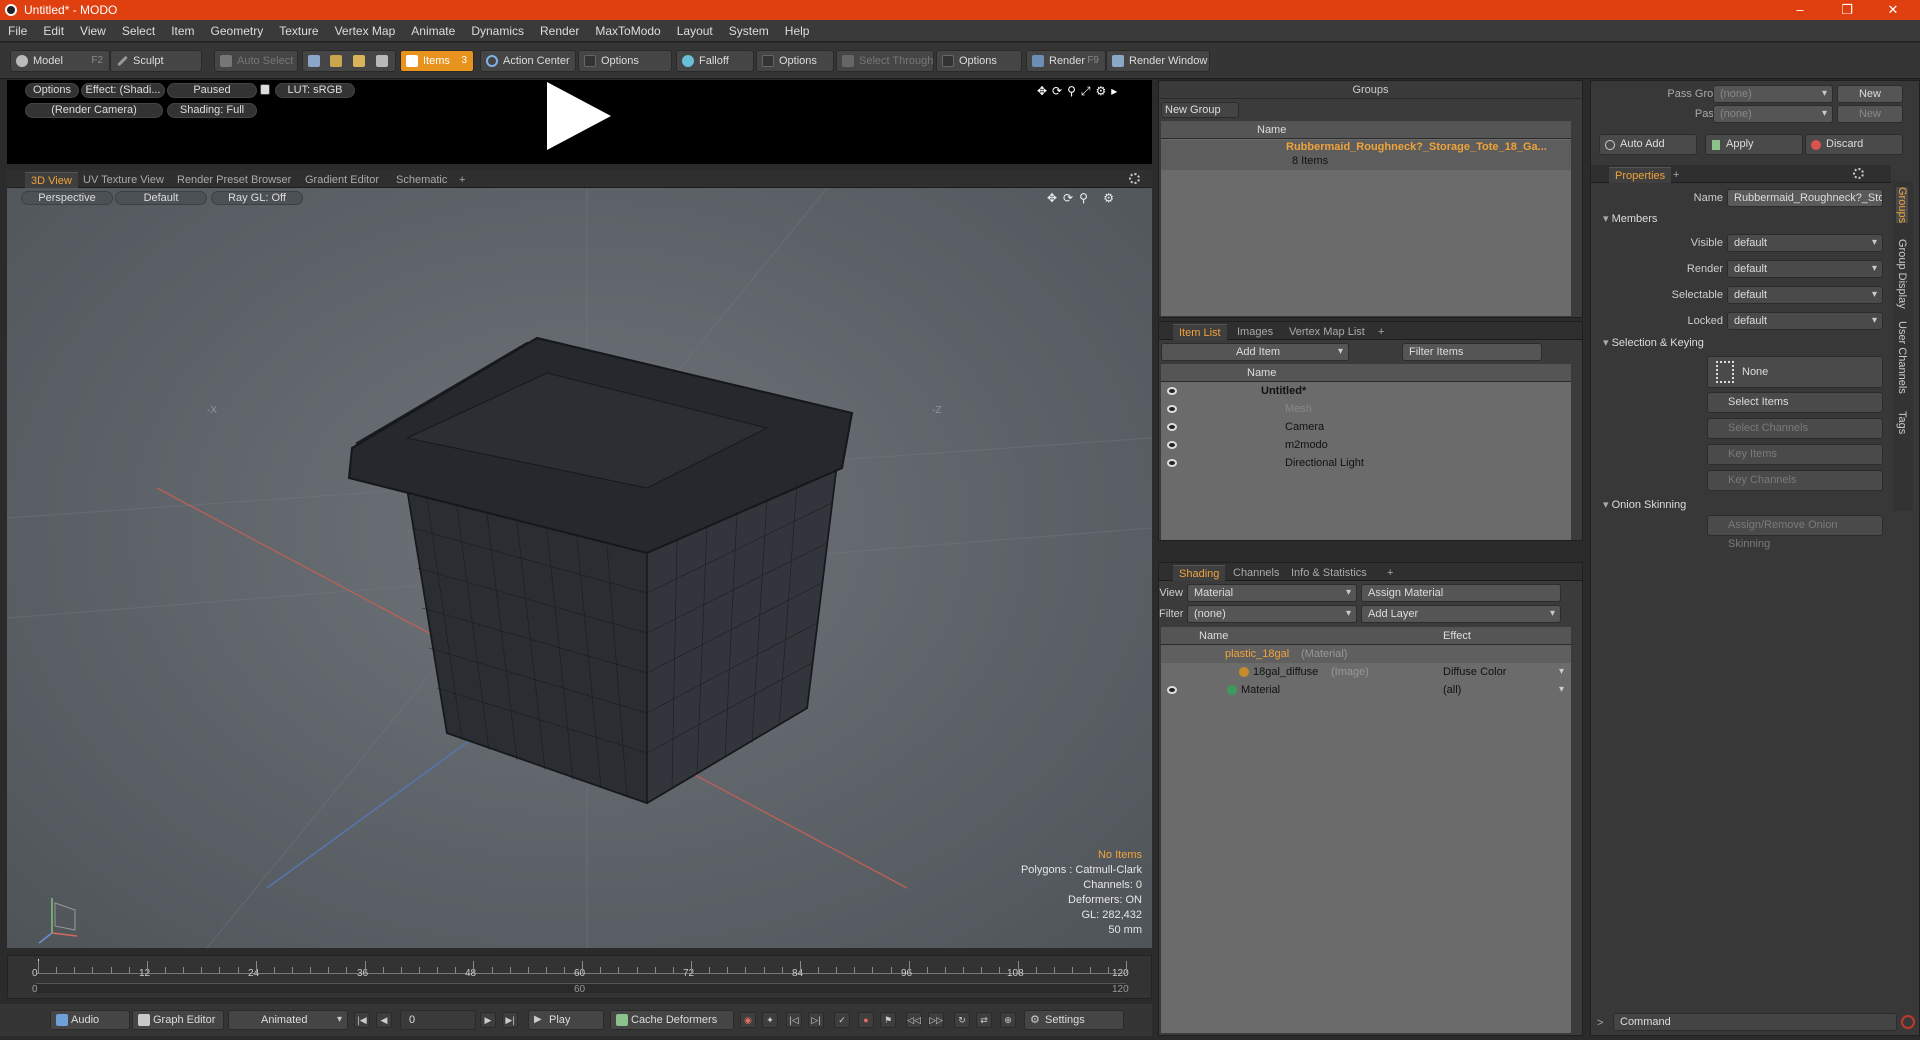  Describe the element at coordinates (234, 180) in the screenshot. I see `tab-render-preset-browser: Render Preset Browser` at that location.